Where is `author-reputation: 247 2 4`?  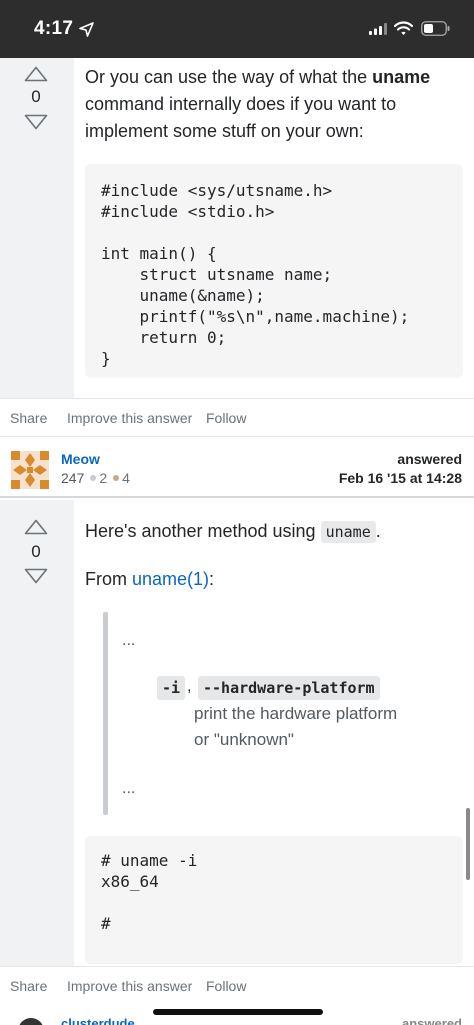 author-reputation: 247 2 4 is located at coordinates (95, 478).